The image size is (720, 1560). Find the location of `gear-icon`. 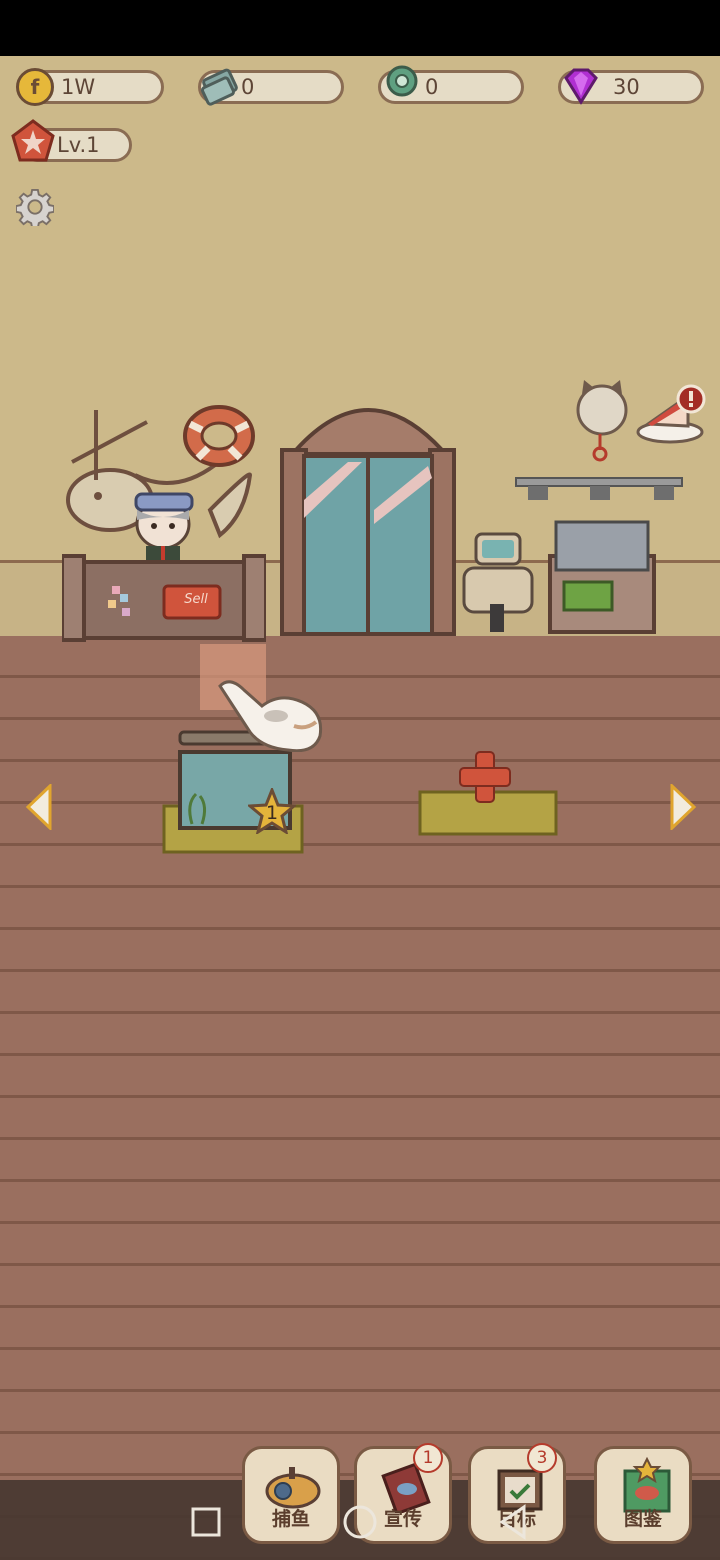

gear-icon is located at coordinates (35, 207).